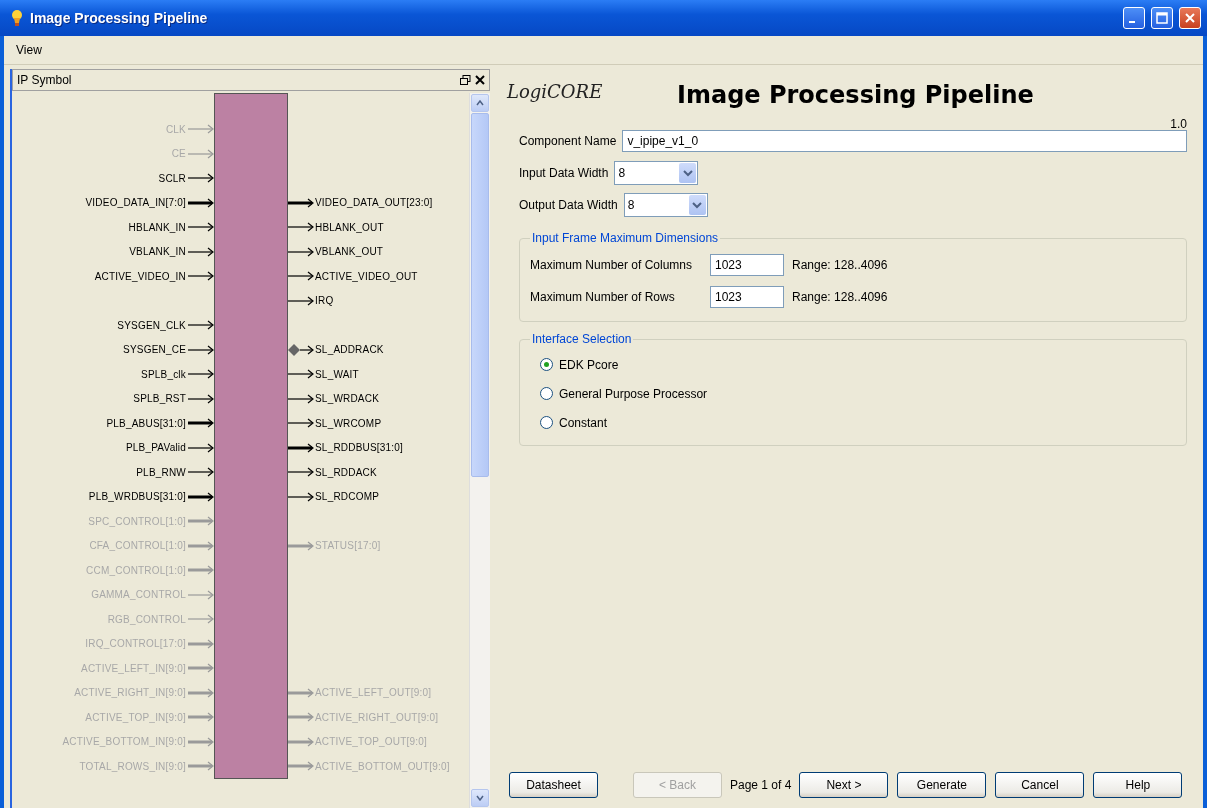  Describe the element at coordinates (137, 545) in the screenshot. I see `pin-label: CFA_CONTROL[1:0]` at that location.